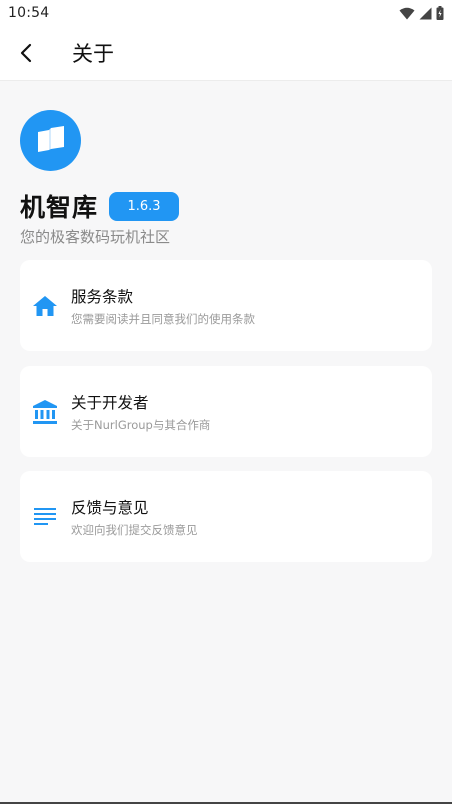 This screenshot has height=804, width=452. What do you see at coordinates (102, 296) in the screenshot?
I see `menu-item-title: 服务条款` at bounding box center [102, 296].